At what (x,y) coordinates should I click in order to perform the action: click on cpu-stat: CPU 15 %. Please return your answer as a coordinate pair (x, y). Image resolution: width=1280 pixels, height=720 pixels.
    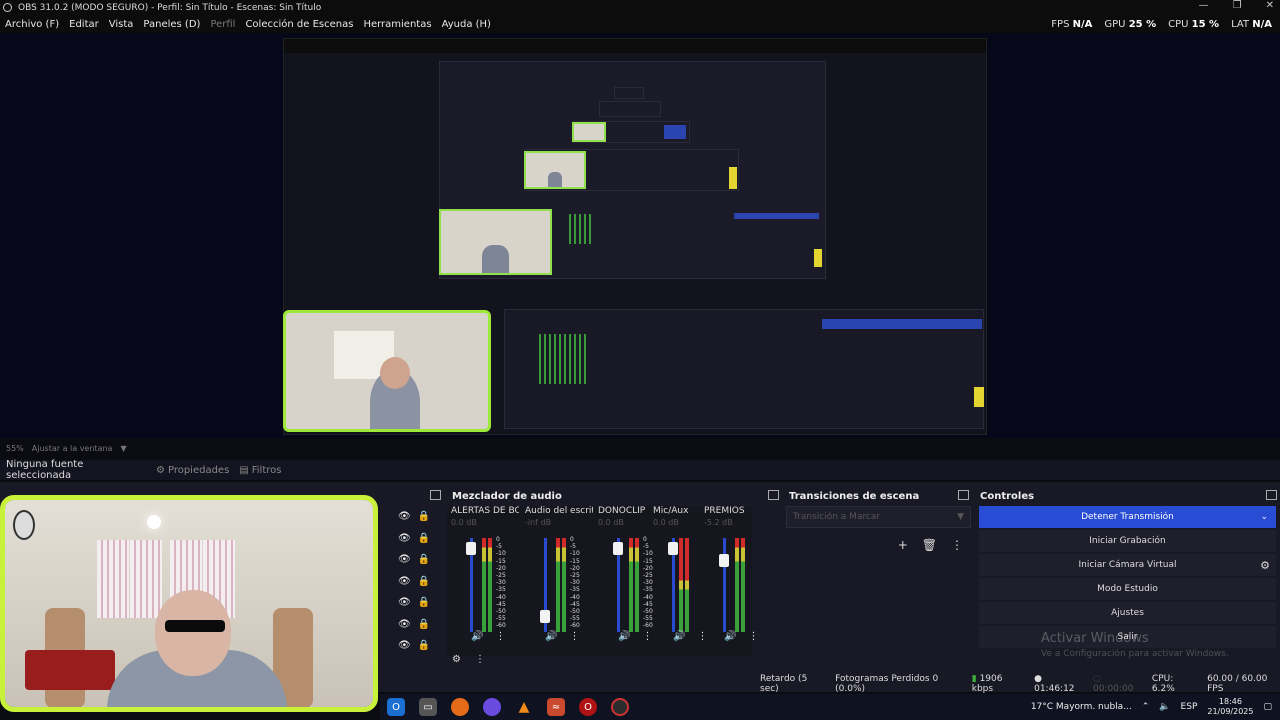
    Looking at the image, I should click on (1194, 24).